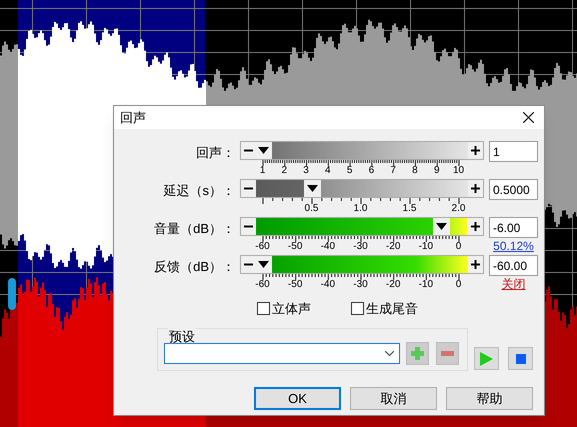 The image size is (577, 427). Describe the element at coordinates (389, 353) in the screenshot. I see `chevron-down-icon` at that location.